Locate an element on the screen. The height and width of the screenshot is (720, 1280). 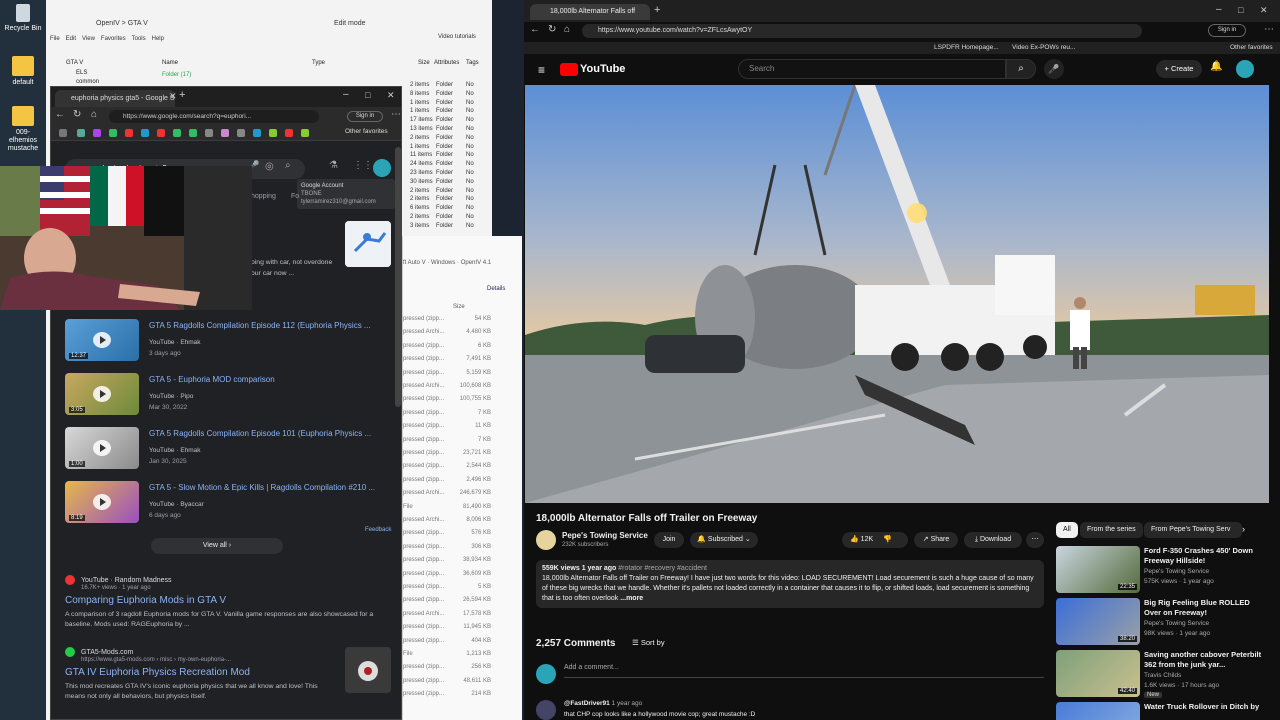
folder-icon: default is located at coordinates (23, 71).